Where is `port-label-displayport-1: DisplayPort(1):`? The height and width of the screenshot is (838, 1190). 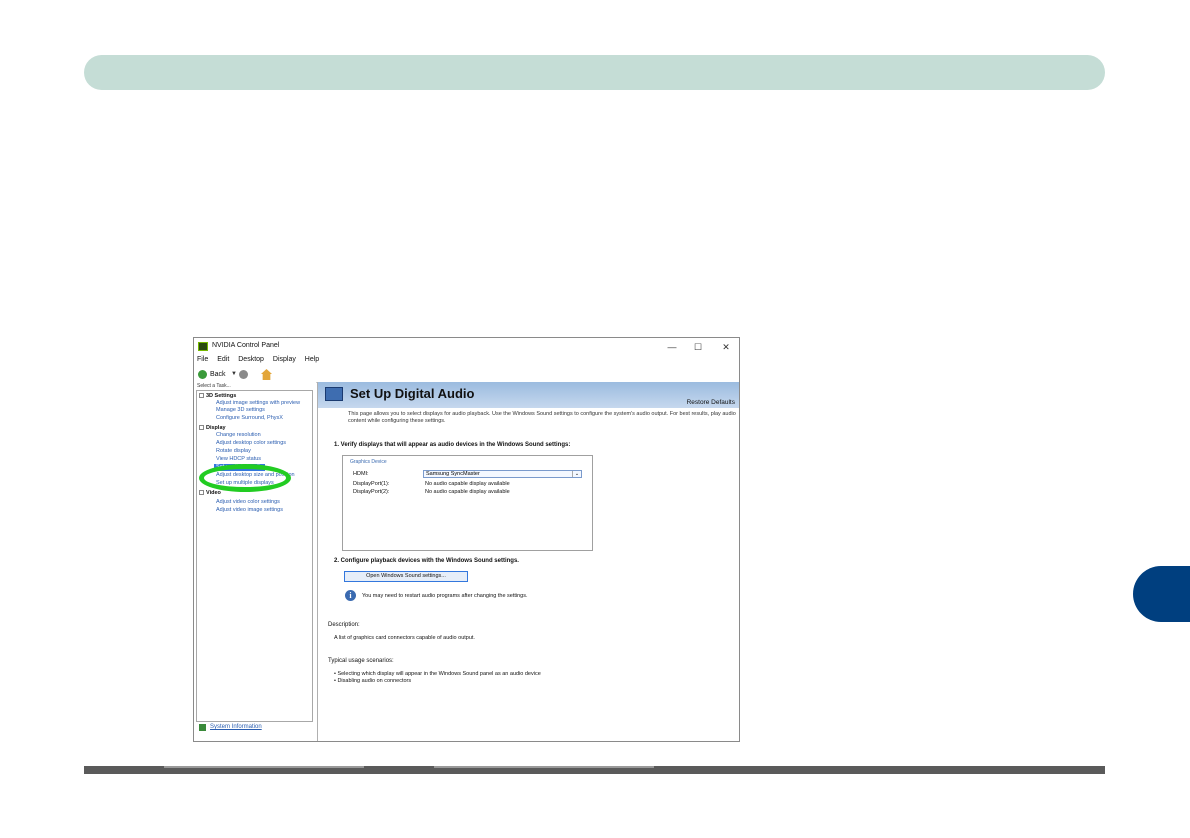
port-label-displayport-1: DisplayPort(1): is located at coordinates (371, 484).